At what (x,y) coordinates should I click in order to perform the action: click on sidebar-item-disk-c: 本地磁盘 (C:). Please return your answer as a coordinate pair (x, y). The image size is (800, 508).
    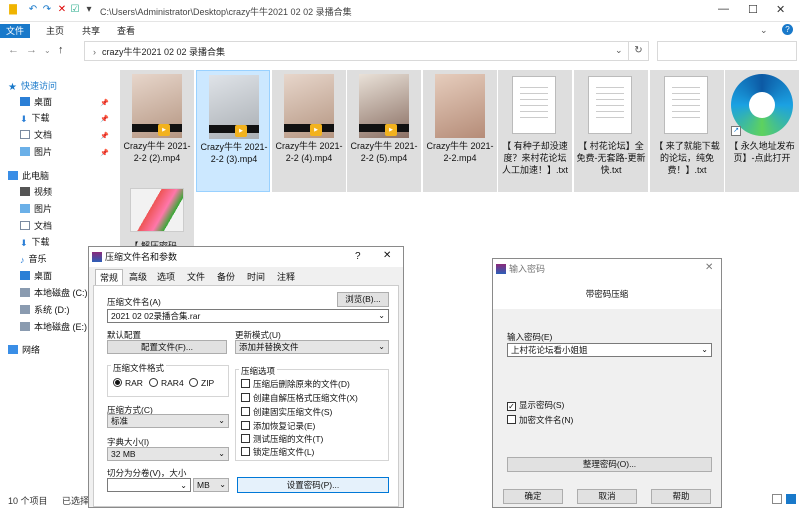
    Looking at the image, I should click on (54, 293).